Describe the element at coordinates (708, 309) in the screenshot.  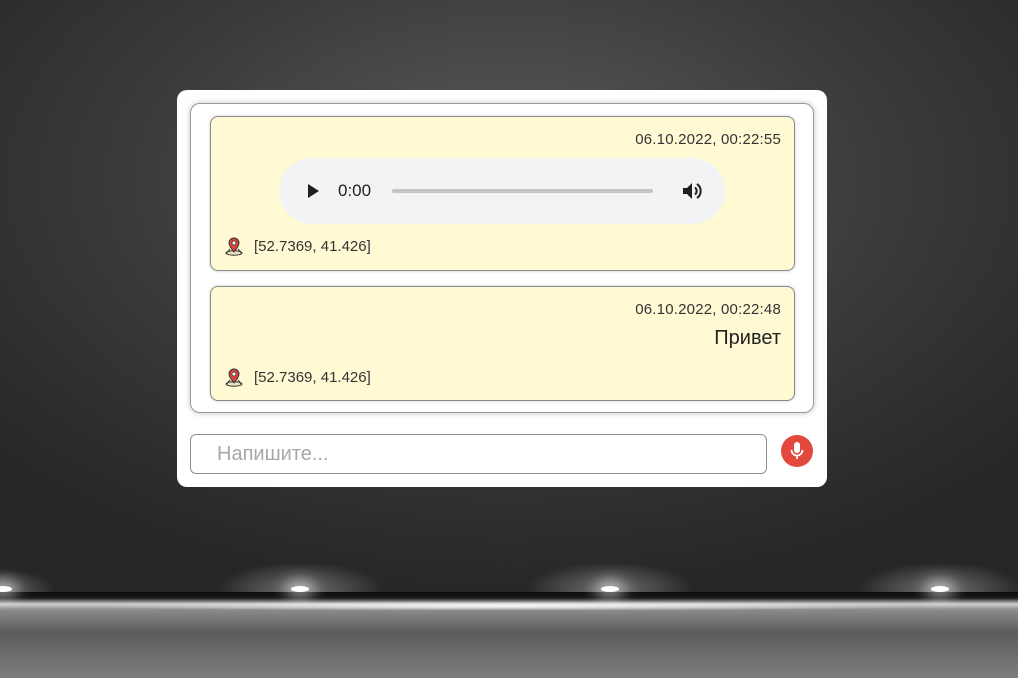
I see `message-timestamp: 06.10.2022, 00:22:48` at that location.